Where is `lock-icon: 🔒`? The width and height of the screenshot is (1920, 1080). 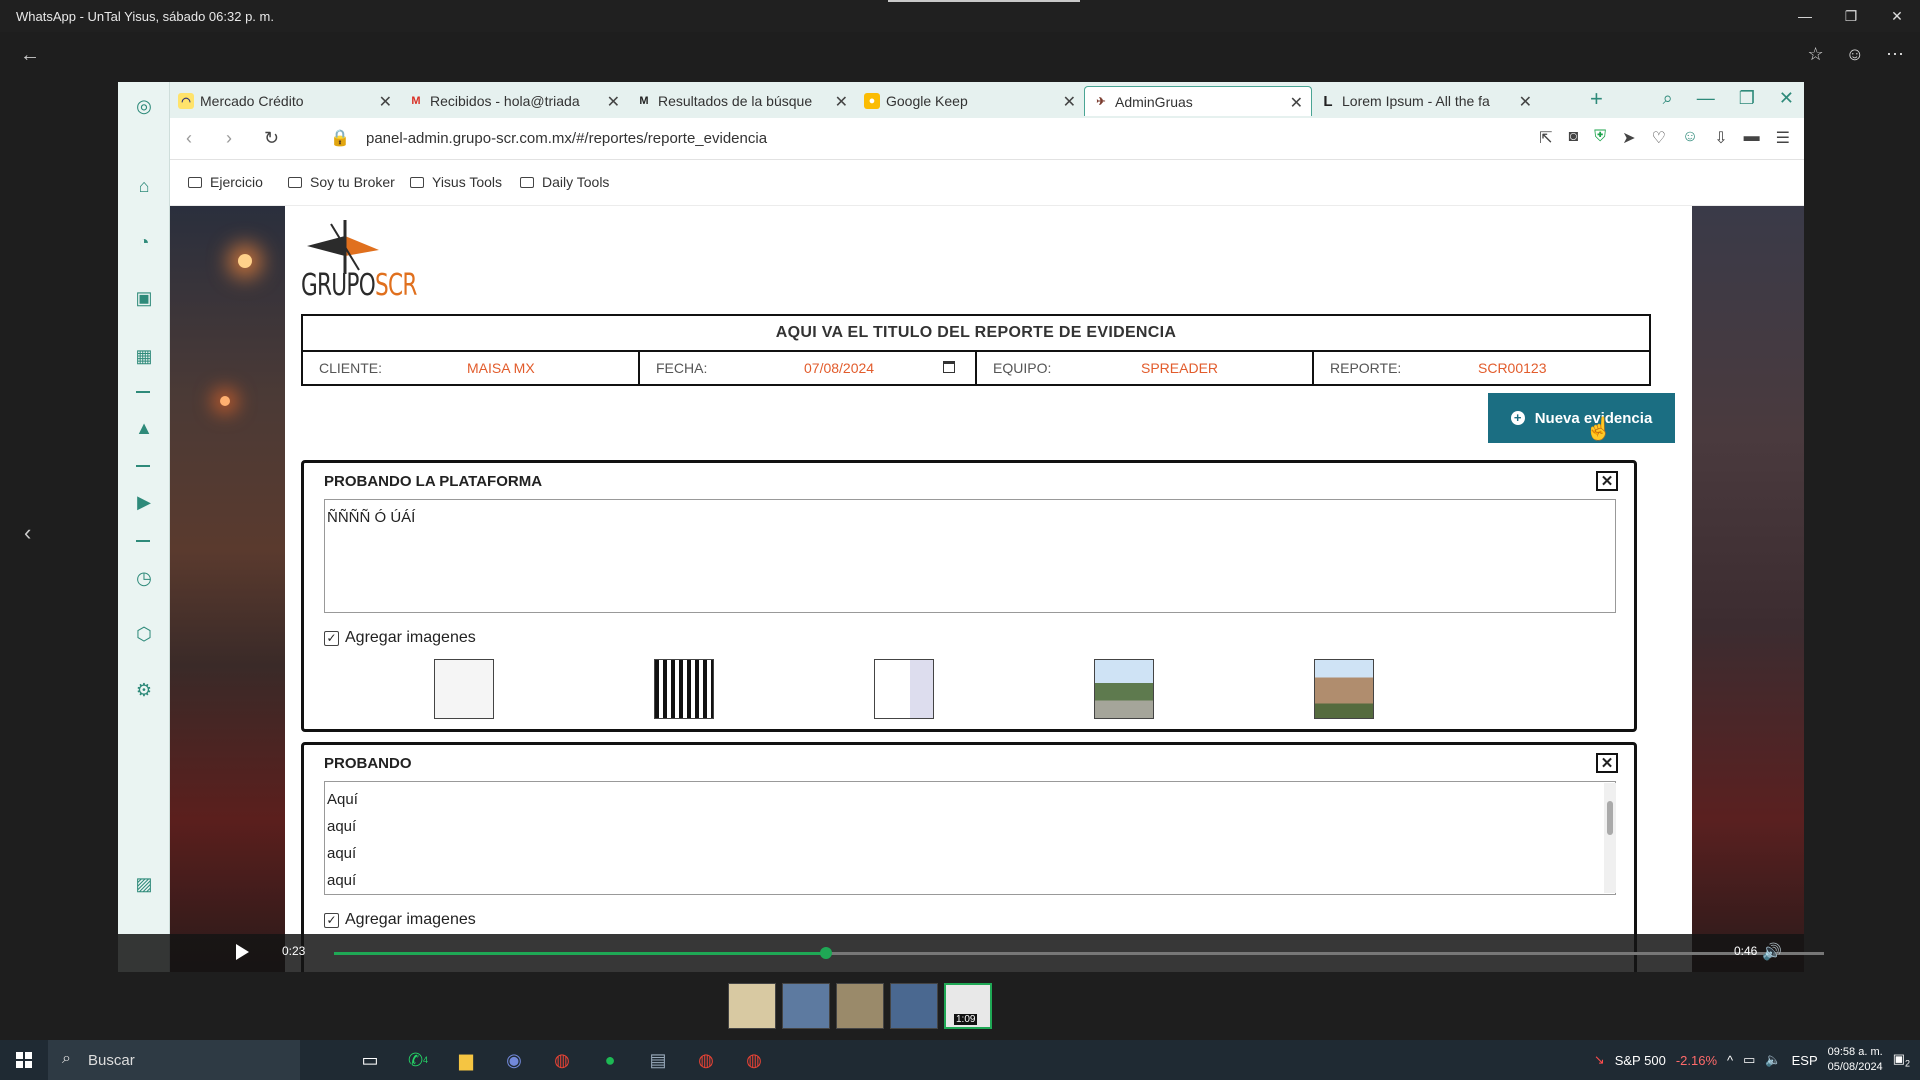
lock-icon: 🔒 is located at coordinates (340, 138).